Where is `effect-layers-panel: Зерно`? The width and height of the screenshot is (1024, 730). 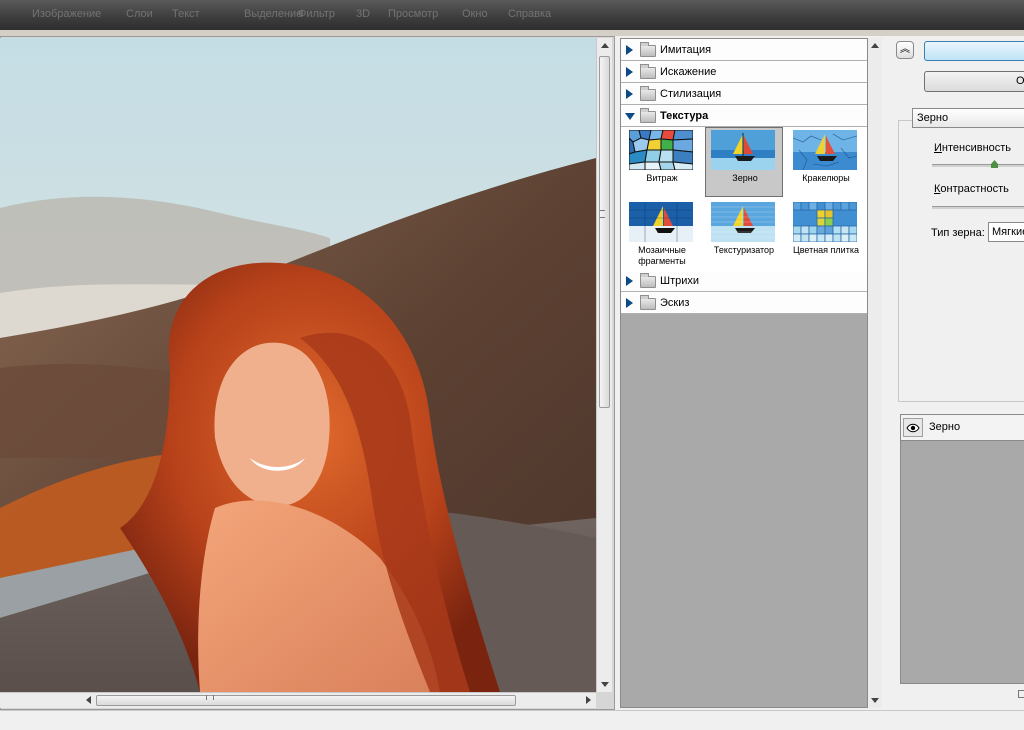
effect-layers-panel: Зерно is located at coordinates (962, 549).